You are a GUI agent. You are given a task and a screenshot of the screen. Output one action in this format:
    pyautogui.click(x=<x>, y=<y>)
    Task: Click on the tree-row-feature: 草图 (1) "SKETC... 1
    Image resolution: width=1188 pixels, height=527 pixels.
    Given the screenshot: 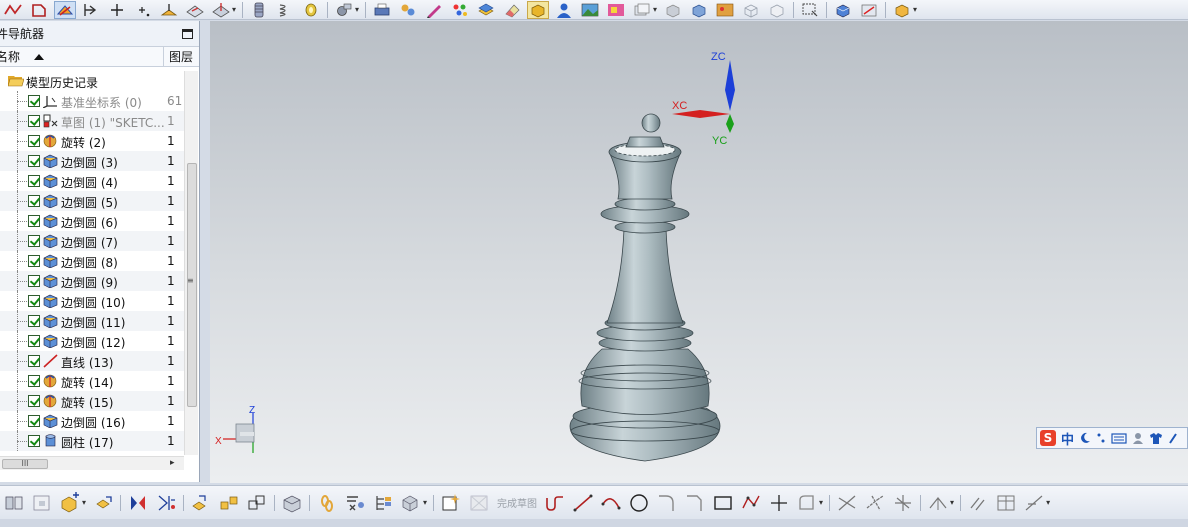 What is the action you would take?
    pyautogui.click(x=92, y=121)
    